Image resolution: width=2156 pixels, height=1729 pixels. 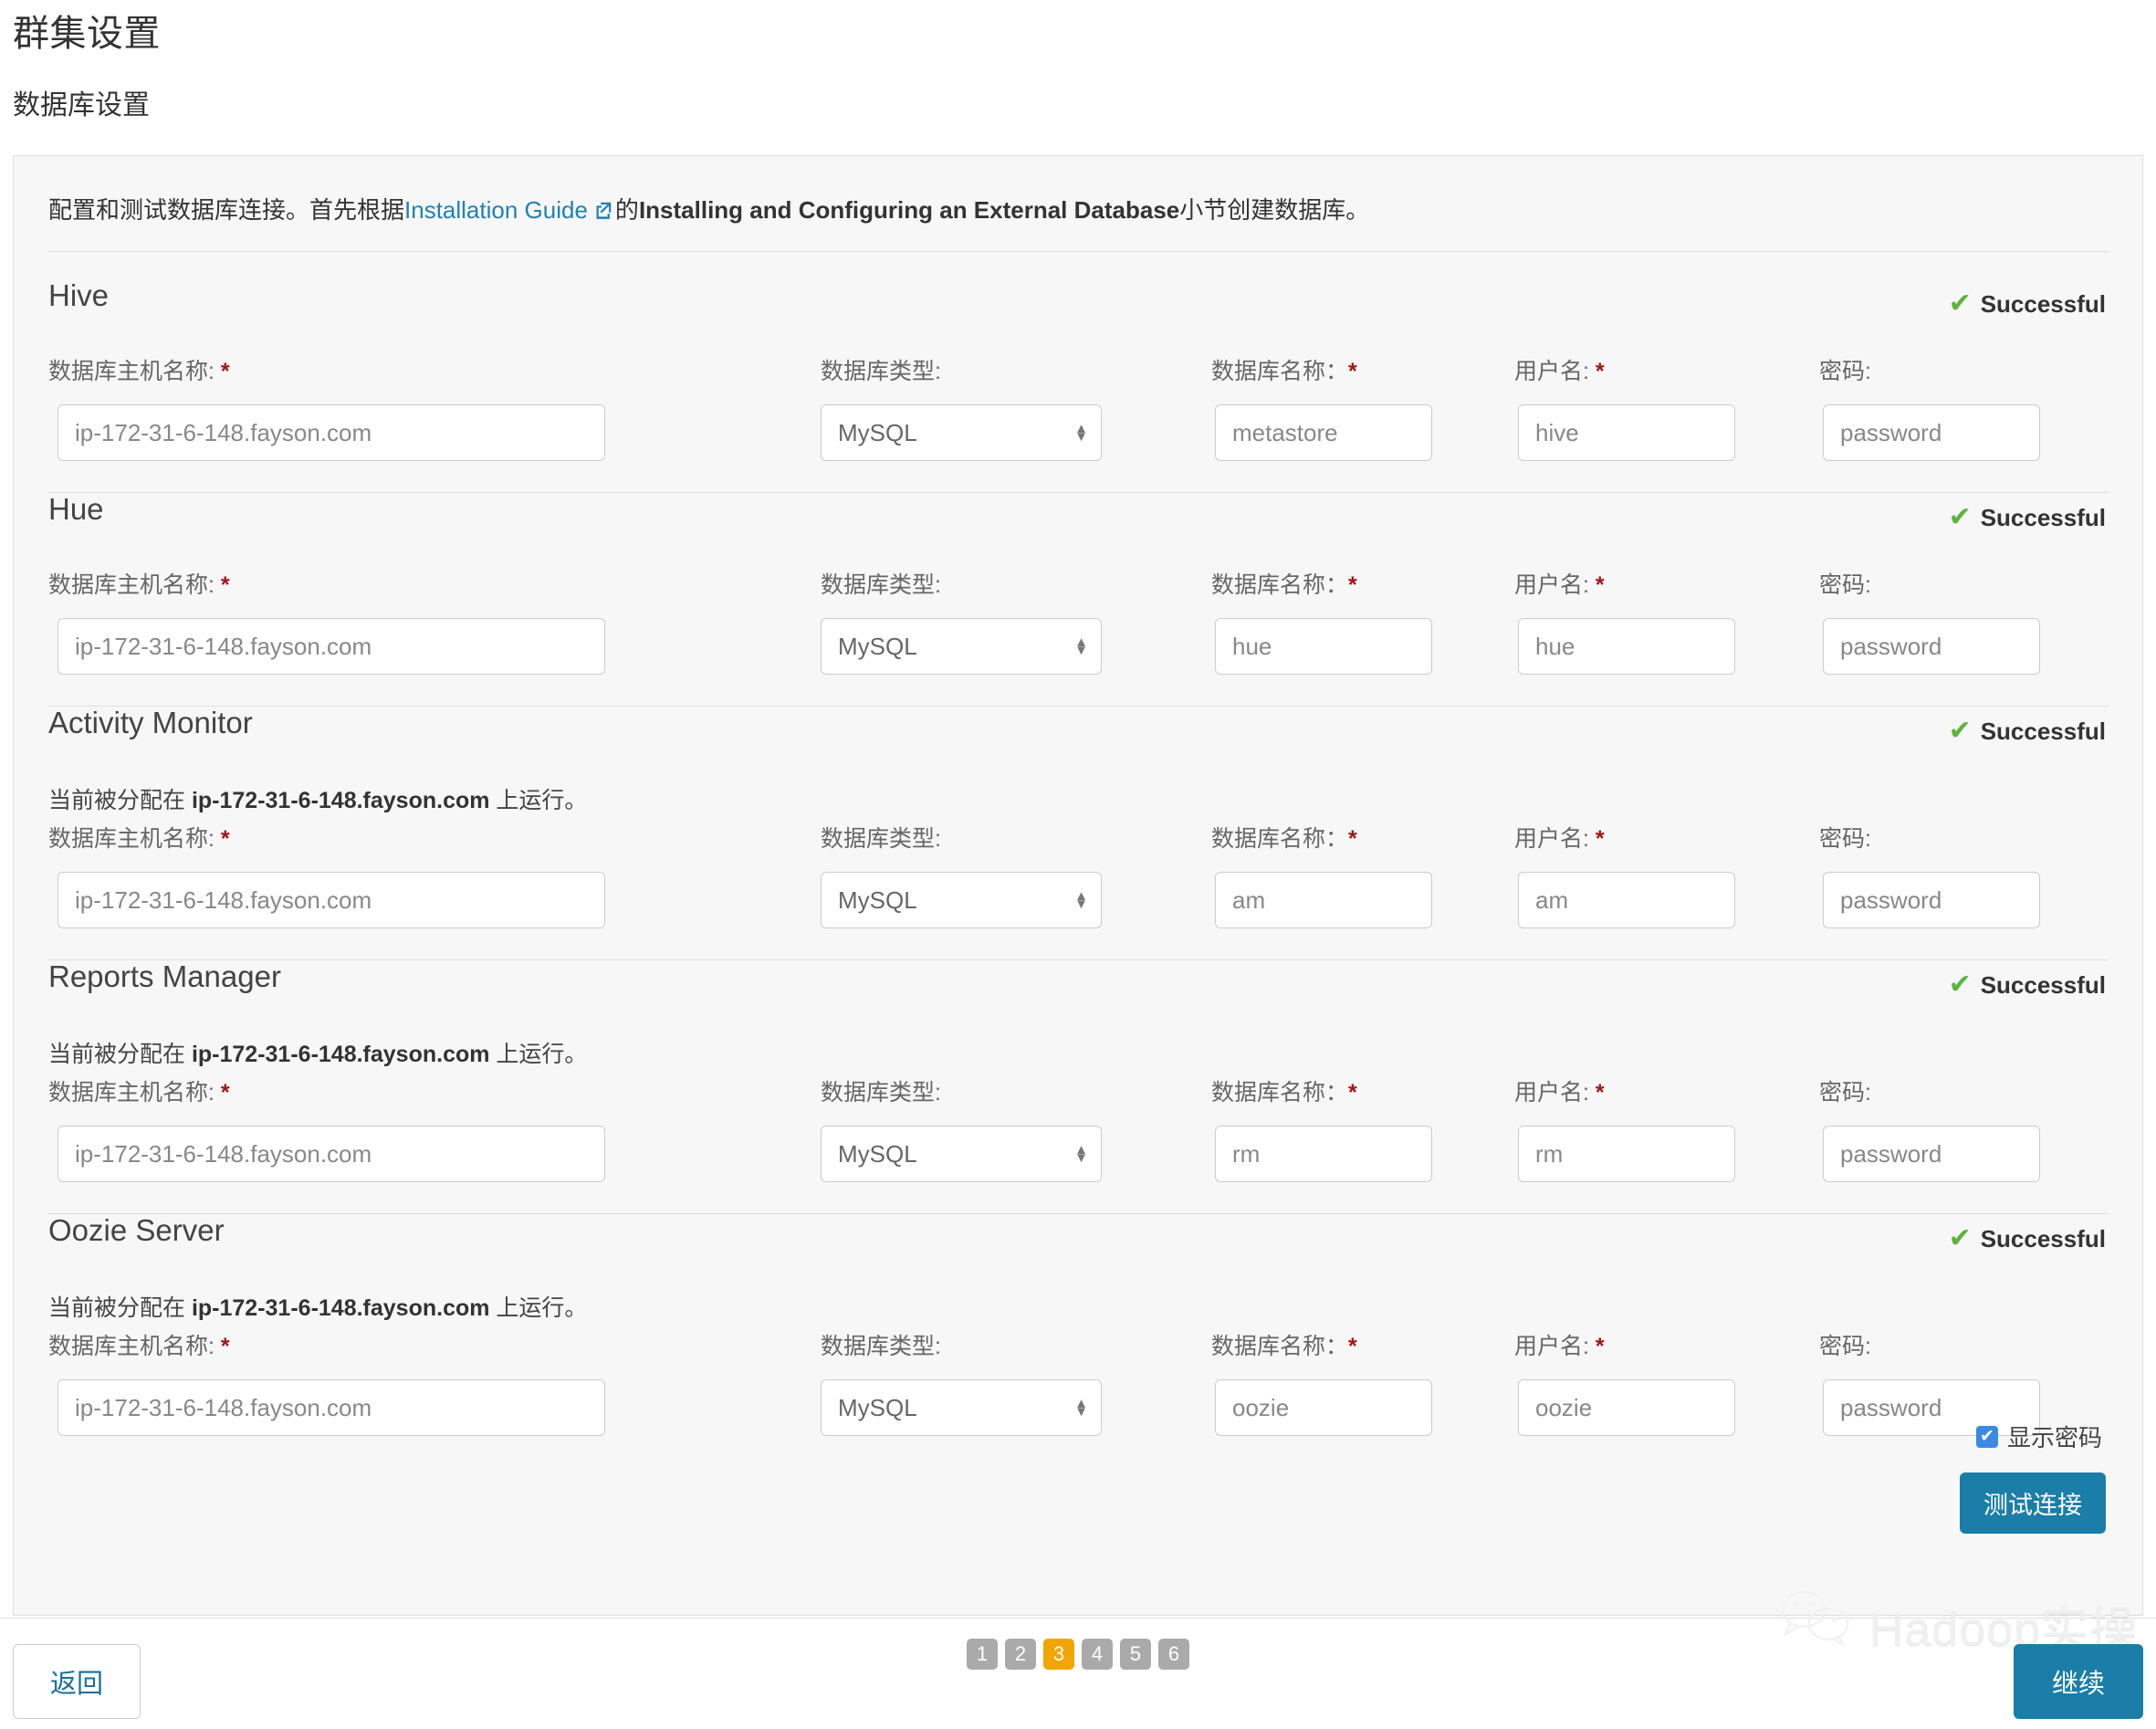 I want to click on section-title-activity-monitor: Activity Monitor, so click(x=151, y=722).